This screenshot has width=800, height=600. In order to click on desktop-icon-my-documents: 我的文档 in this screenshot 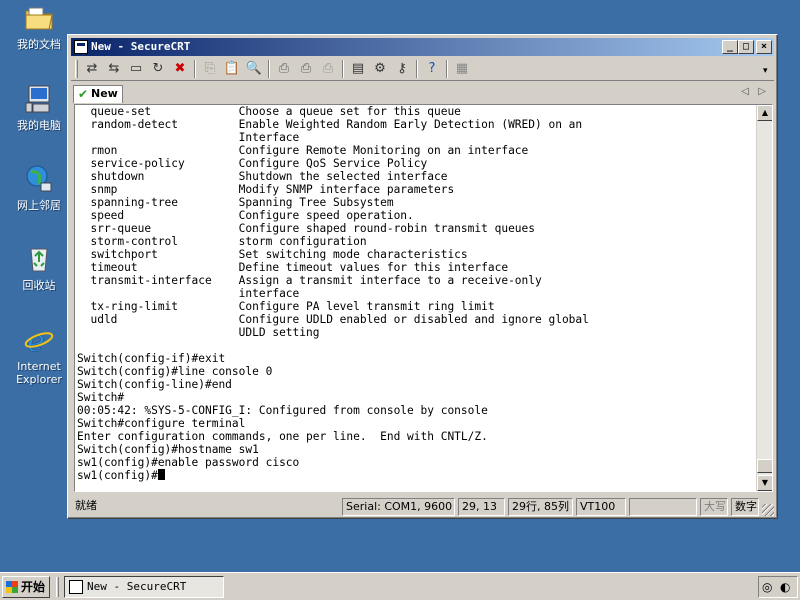, I will do `click(39, 26)`.